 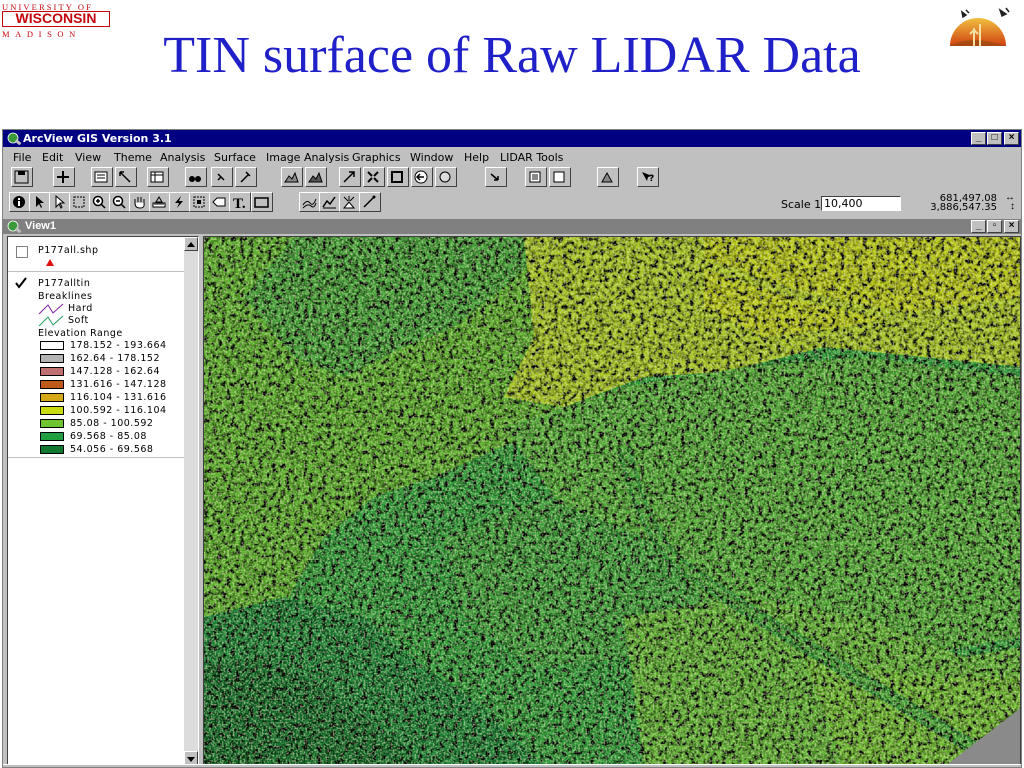 I want to click on svg-text: T., so click(x=239, y=202).